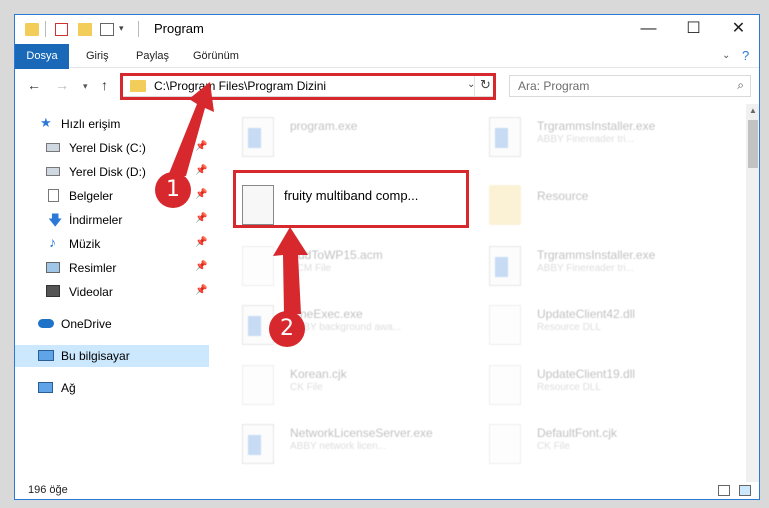  Describe the element at coordinates (238, 198) in the screenshot. I see `annotation-arrows` at that location.